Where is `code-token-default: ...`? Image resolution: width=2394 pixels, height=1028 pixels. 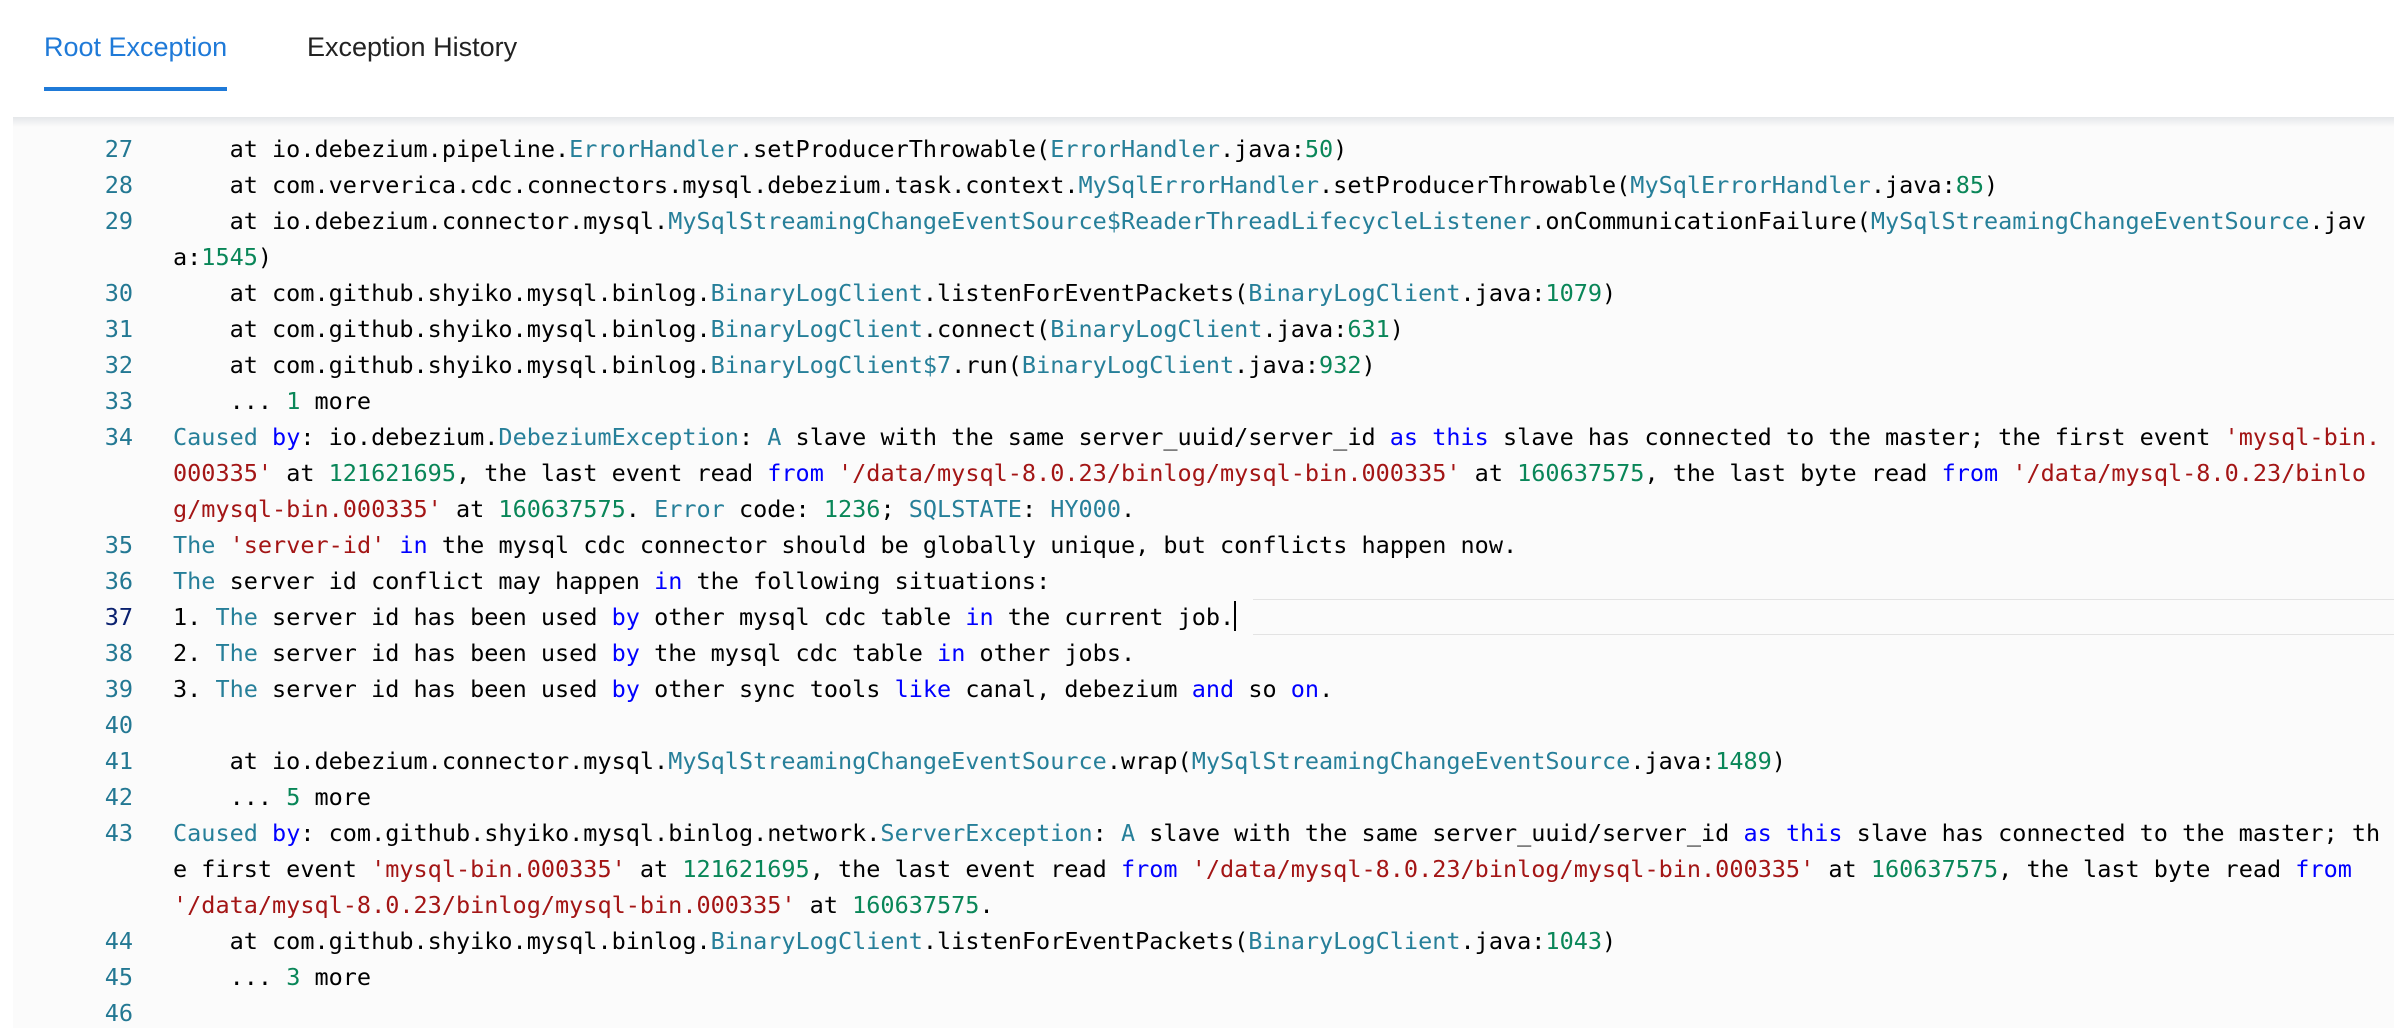
code-token-default: ... is located at coordinates (230, 797).